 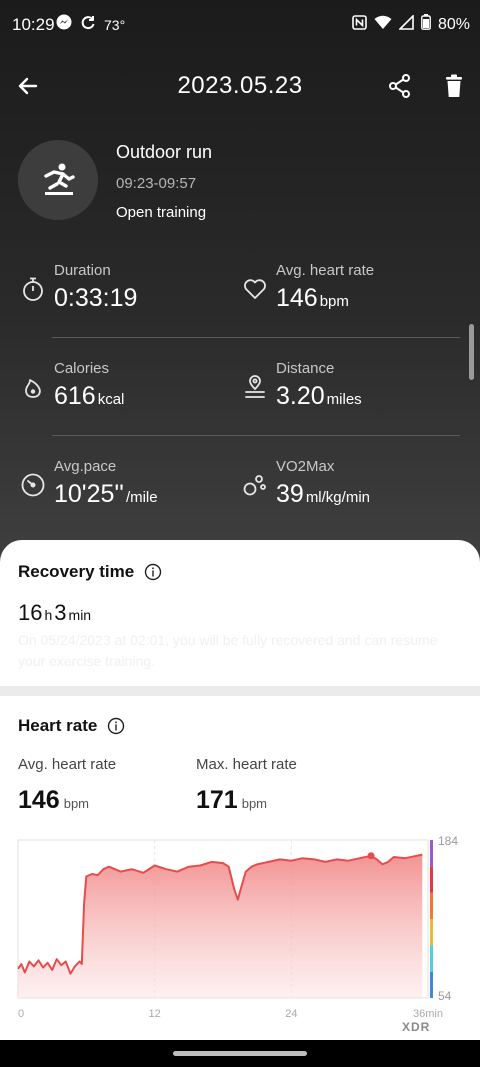 I want to click on location-pin-icon, so click(x=255, y=386).